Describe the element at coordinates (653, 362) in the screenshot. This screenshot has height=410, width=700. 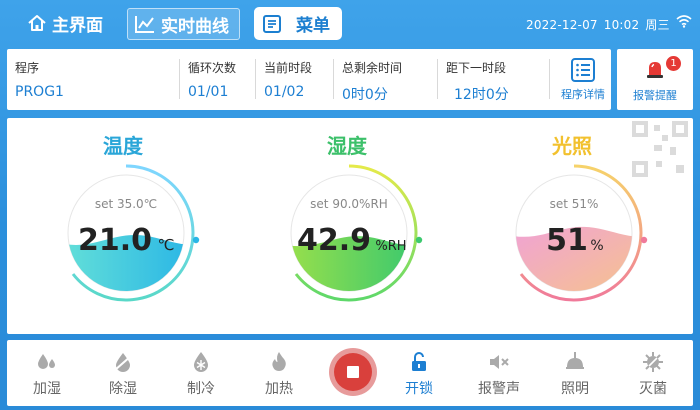
I see `virus-icon` at that location.